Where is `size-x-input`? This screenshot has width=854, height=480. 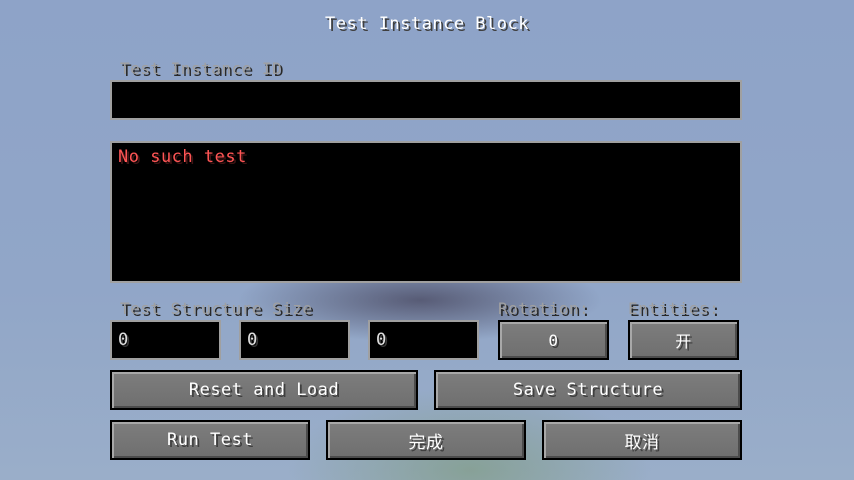 size-x-input is located at coordinates (165, 340).